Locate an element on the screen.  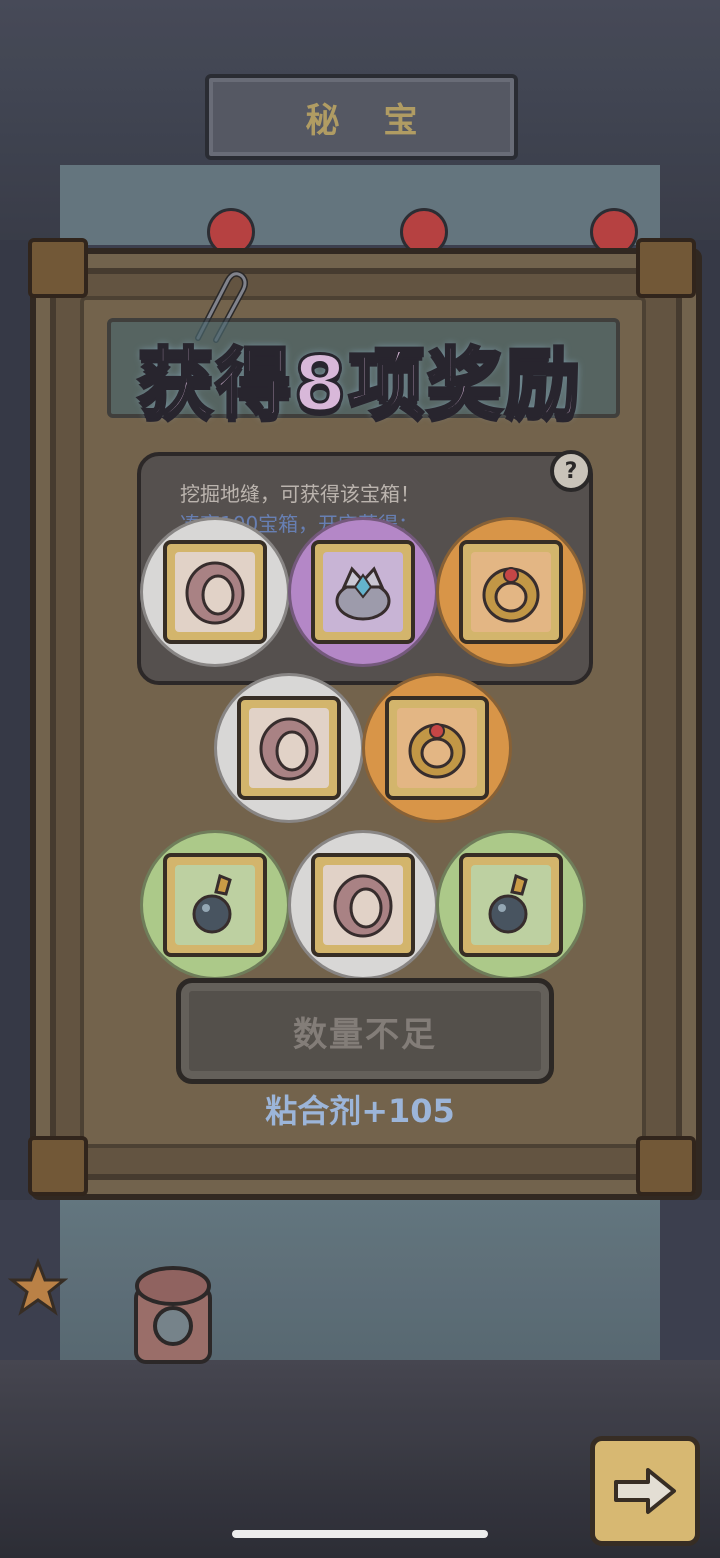
home-indicator is located at coordinates (360, 1534).